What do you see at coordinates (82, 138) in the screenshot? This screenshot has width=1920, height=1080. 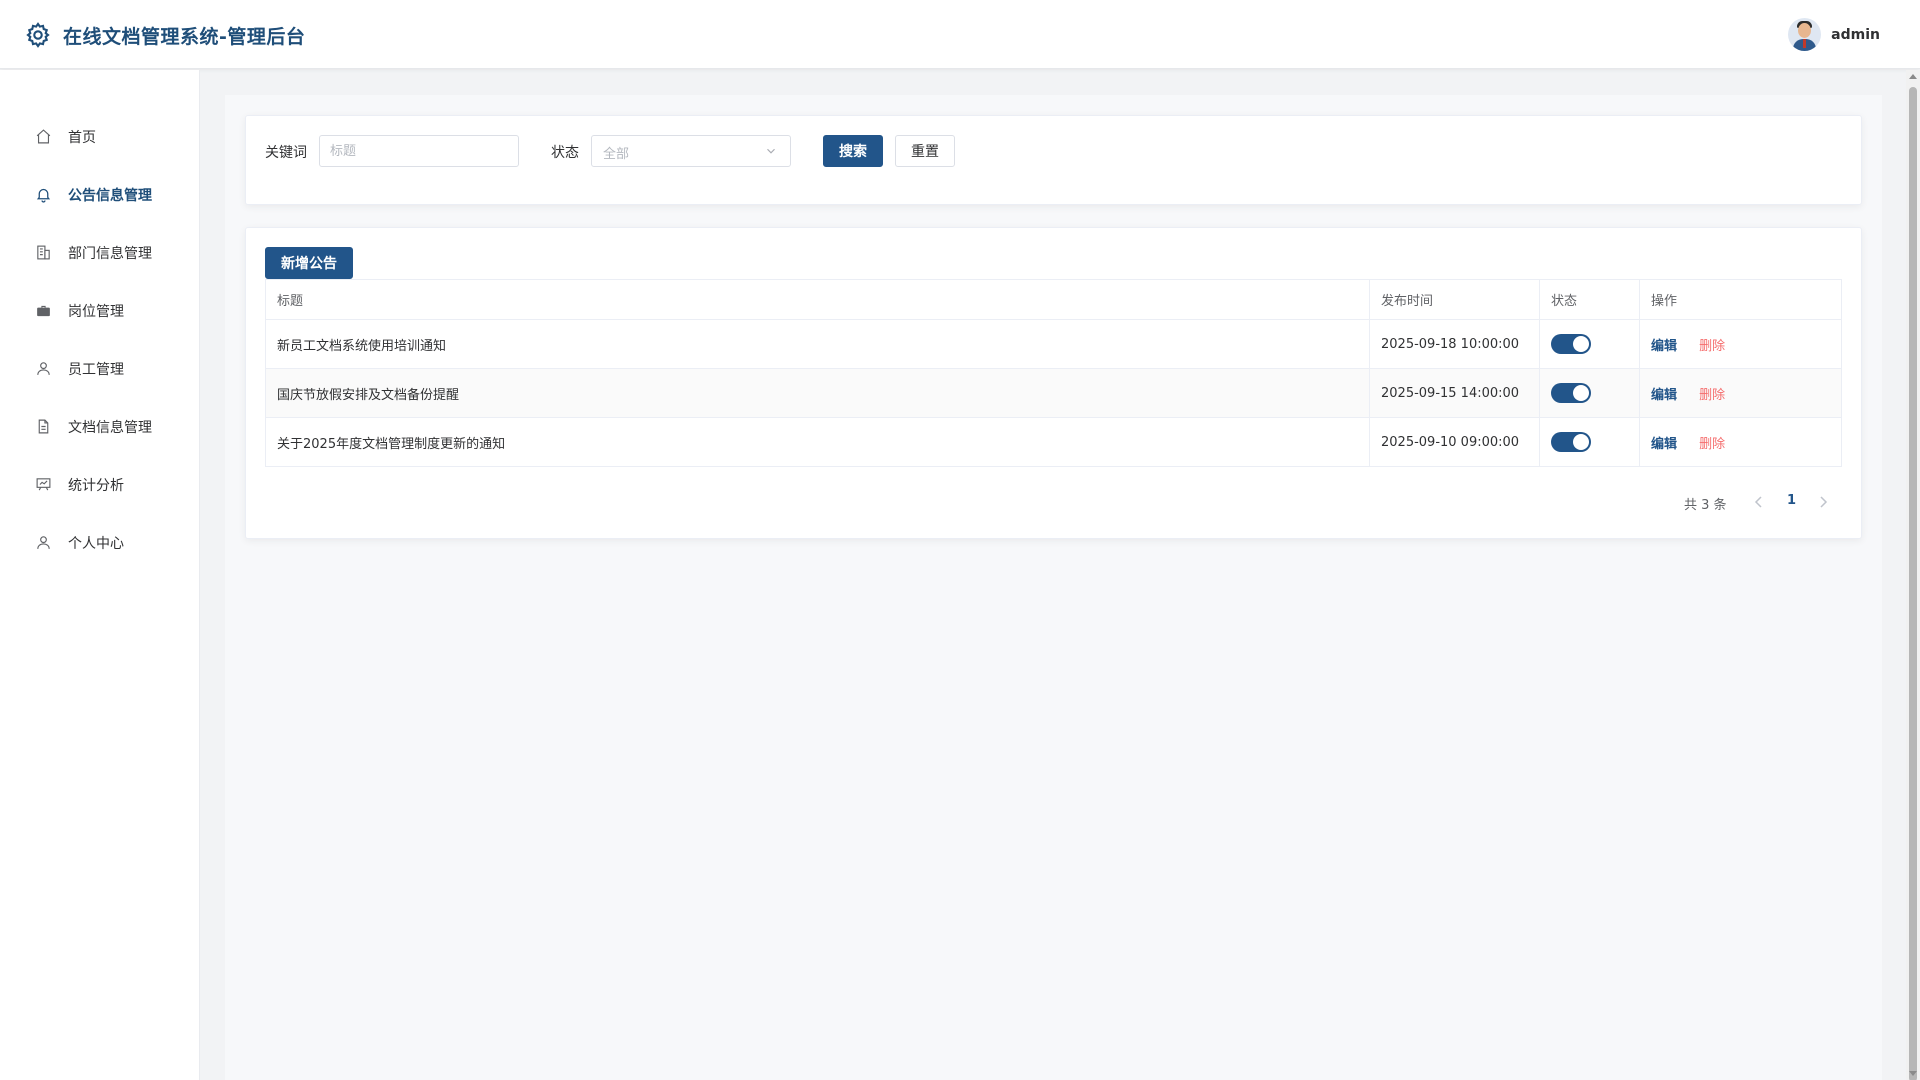 I see `sidebar-item-label: 首页` at bounding box center [82, 138].